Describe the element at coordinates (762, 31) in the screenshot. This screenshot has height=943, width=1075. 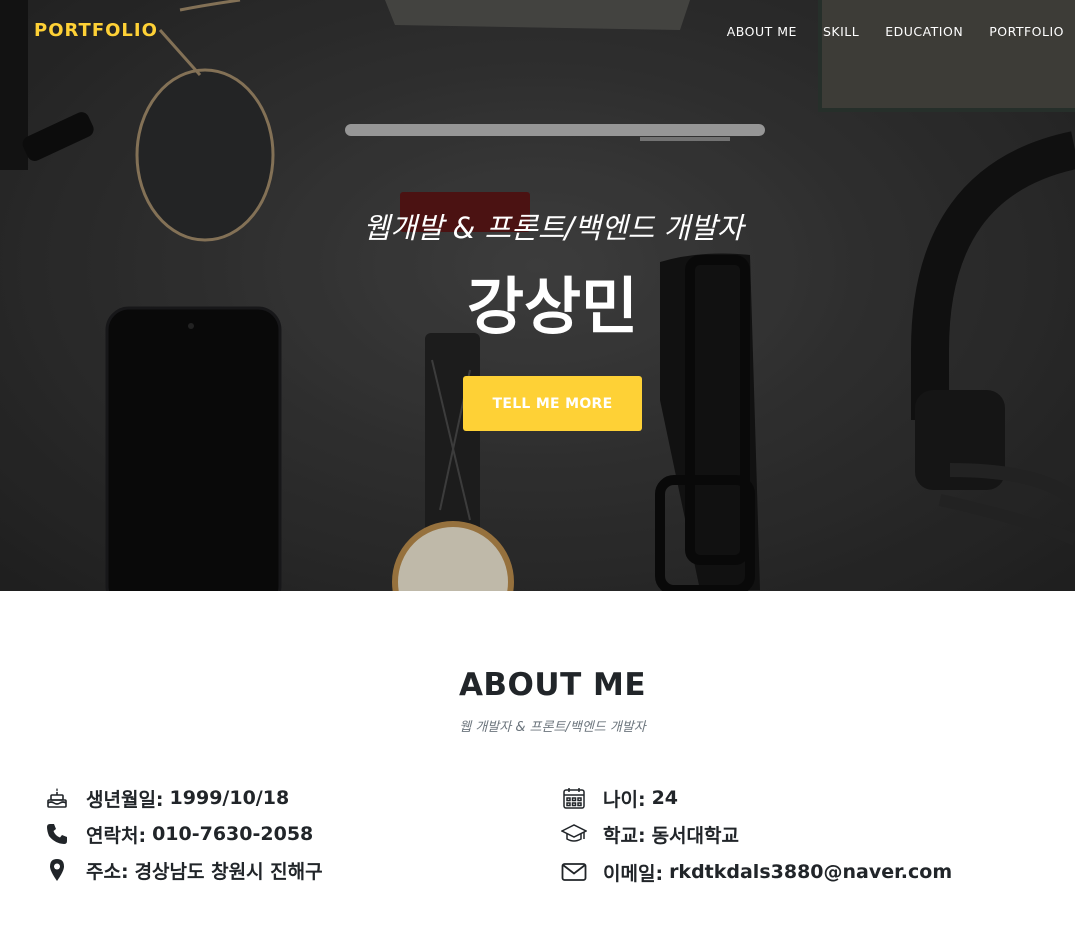
I see `nav-link-about-me: ABOUT ME` at that location.